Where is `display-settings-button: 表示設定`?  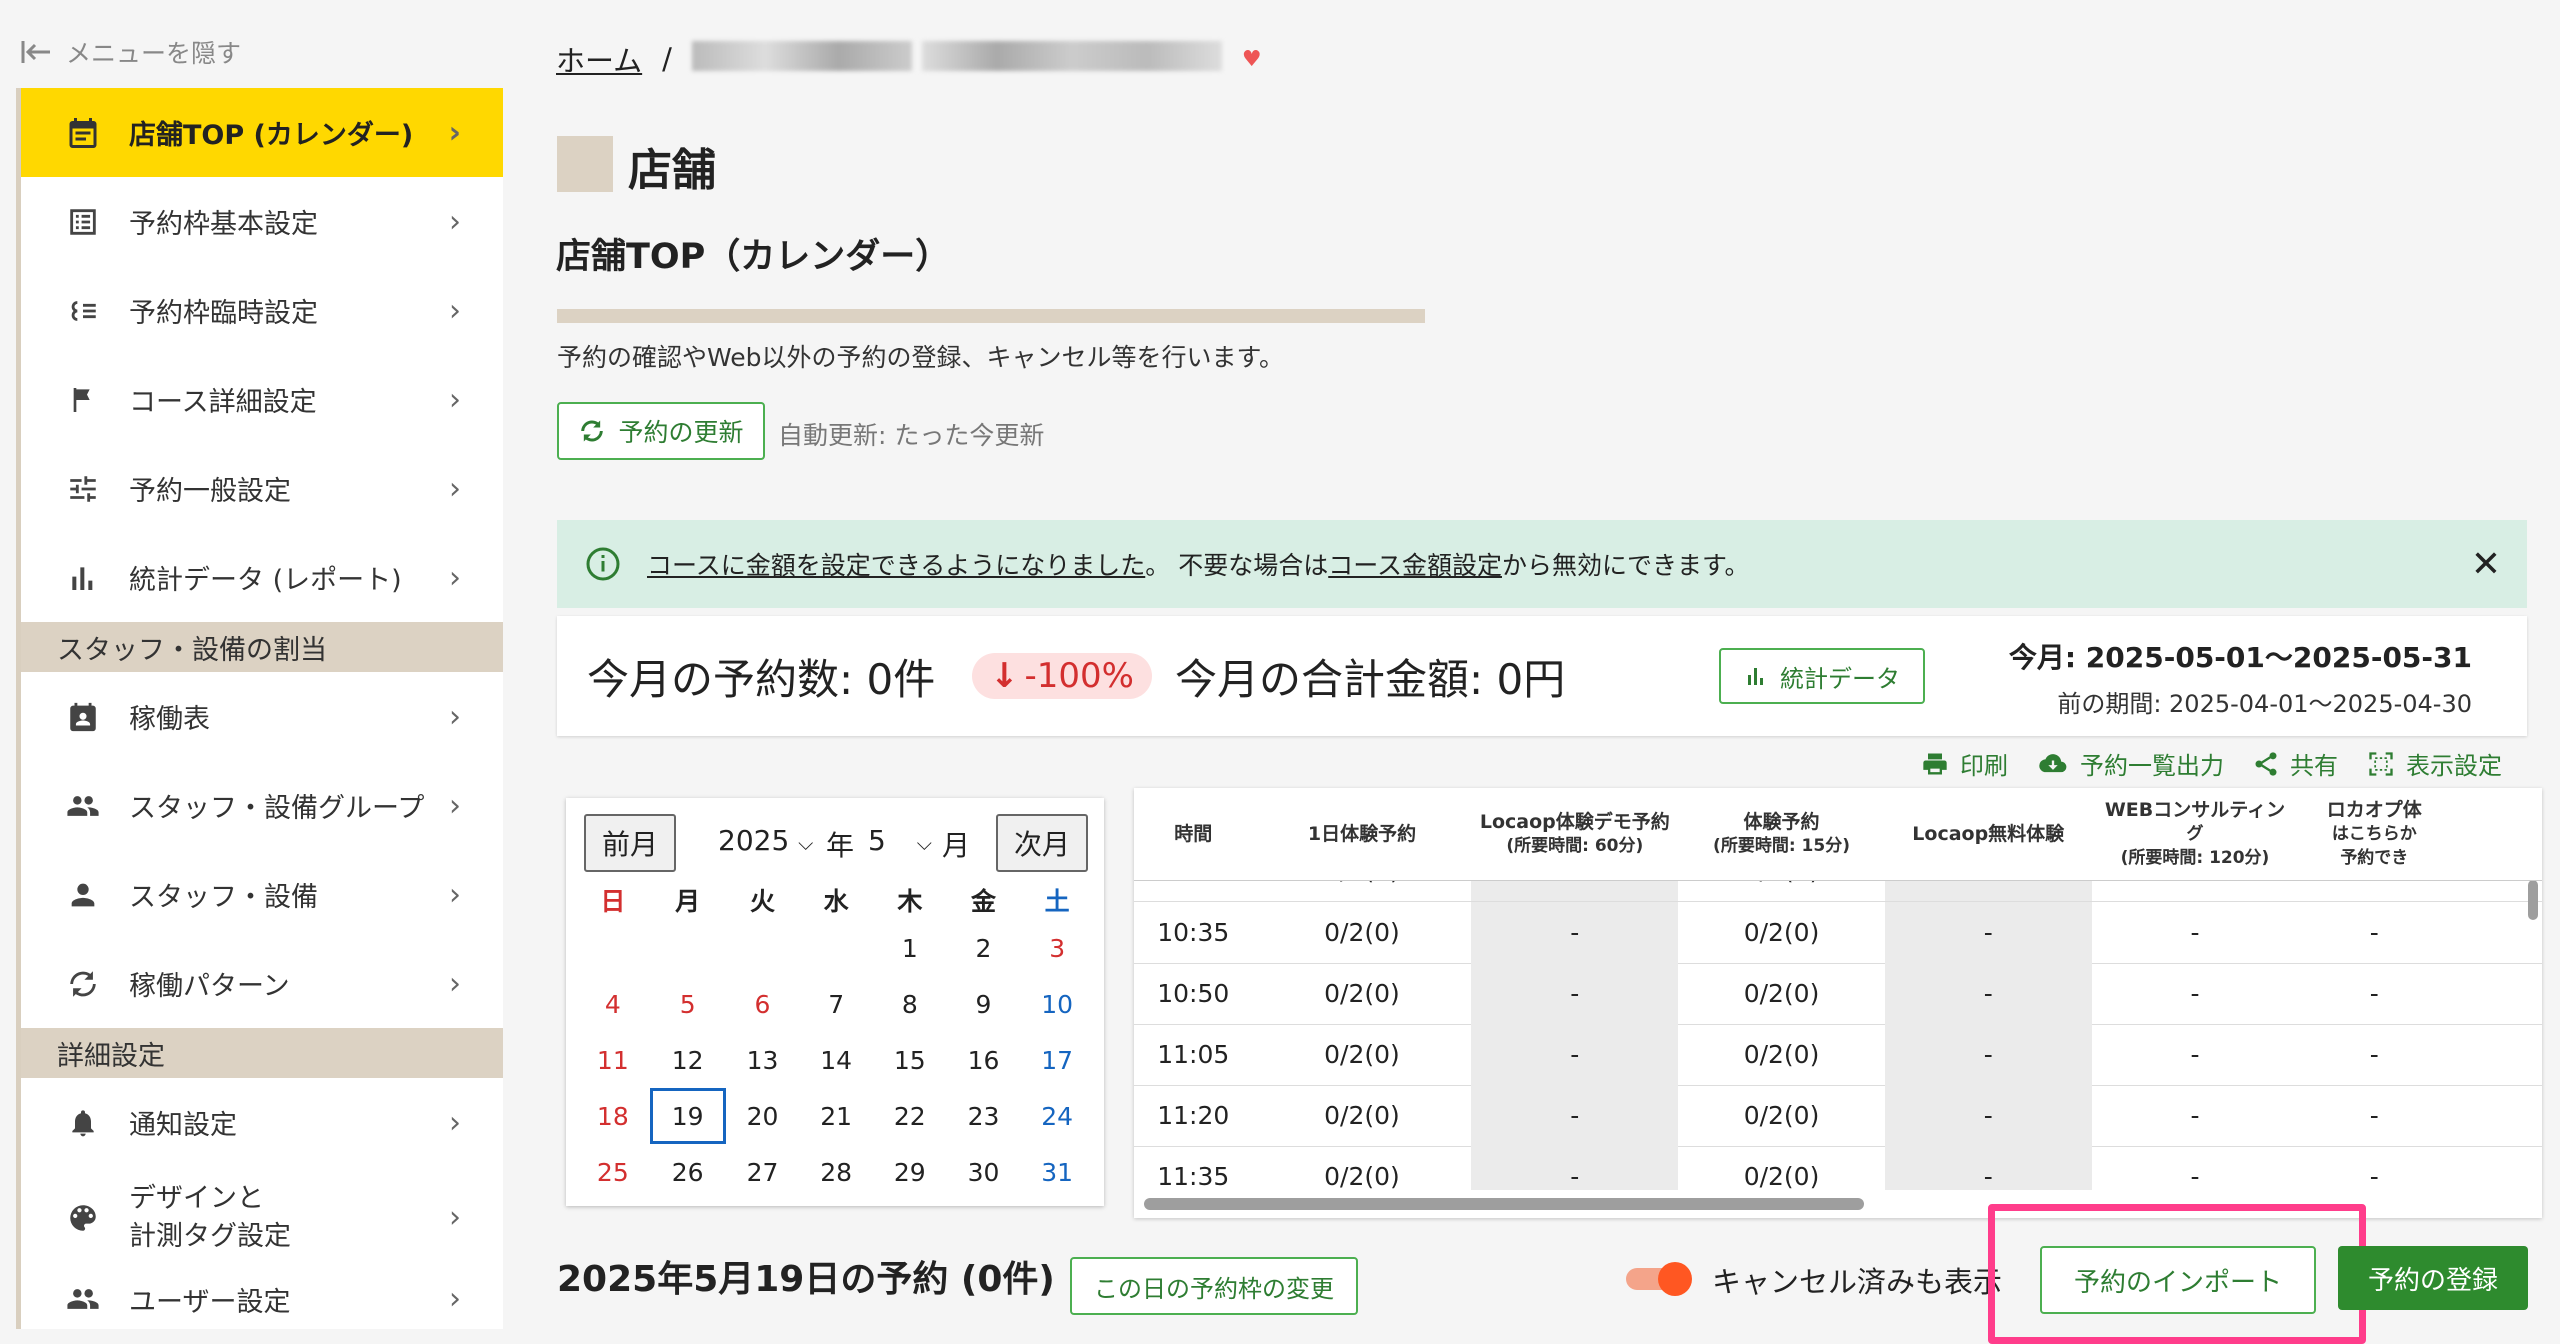
display-settings-button: 表示設定 is located at coordinates (2434, 763).